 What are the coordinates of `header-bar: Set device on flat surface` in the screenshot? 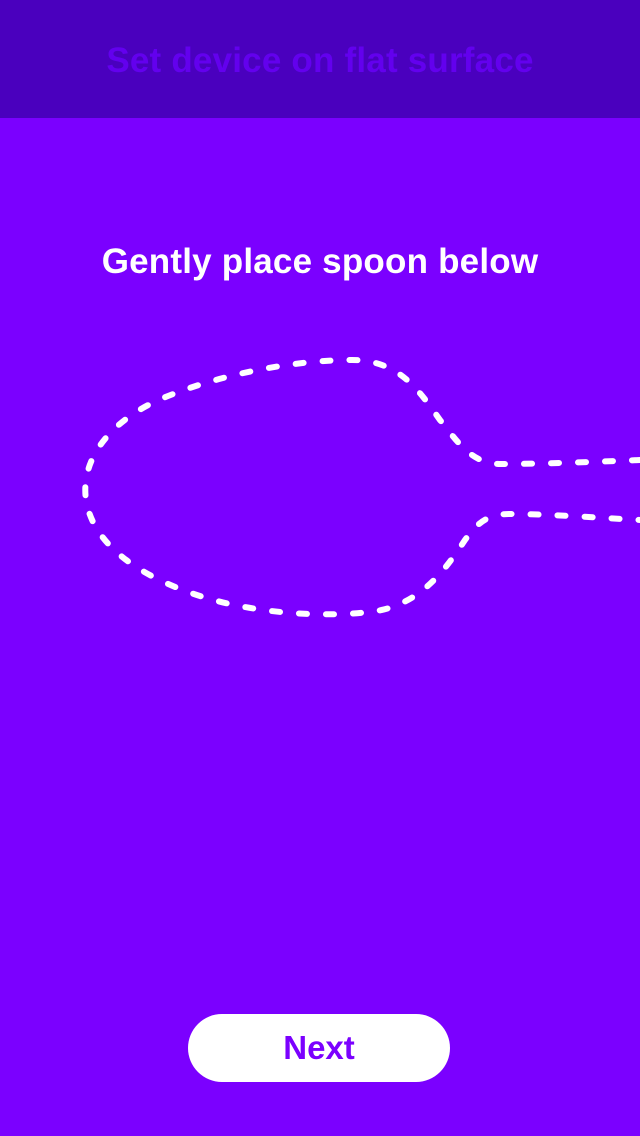 It's located at (320, 59).